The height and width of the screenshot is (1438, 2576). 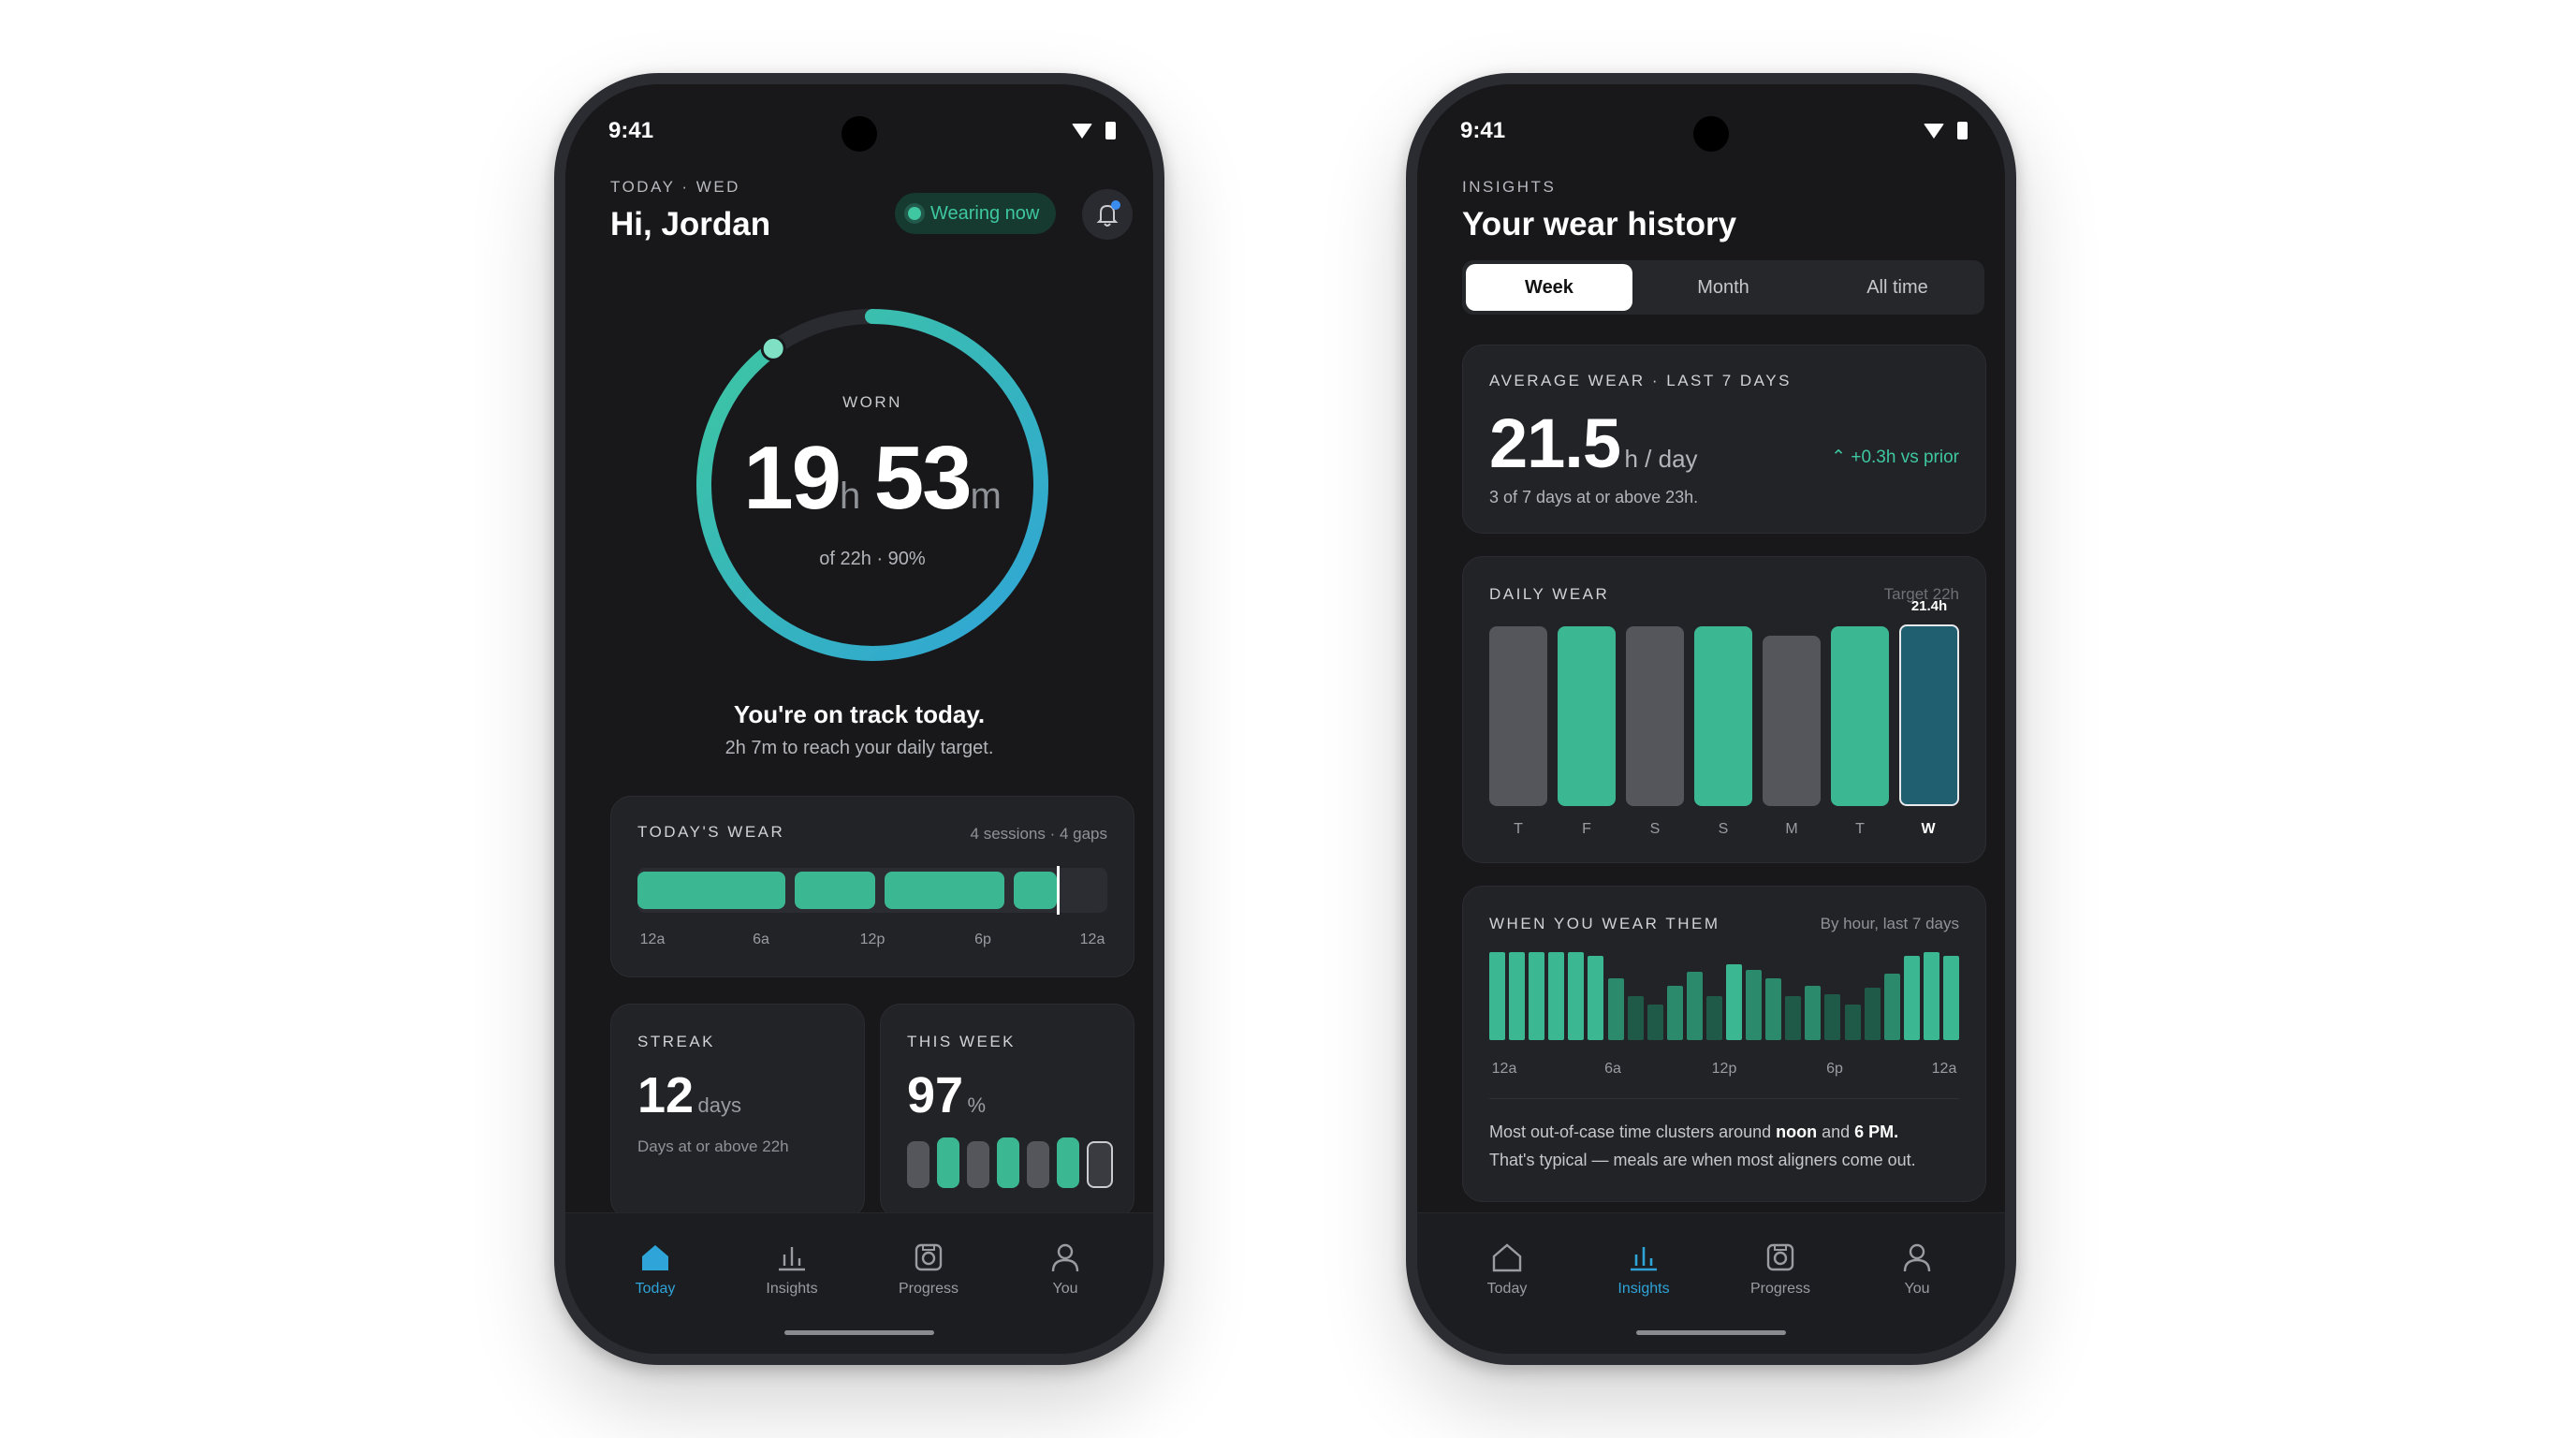 I want to click on minutes-unit: m, so click(x=986, y=496).